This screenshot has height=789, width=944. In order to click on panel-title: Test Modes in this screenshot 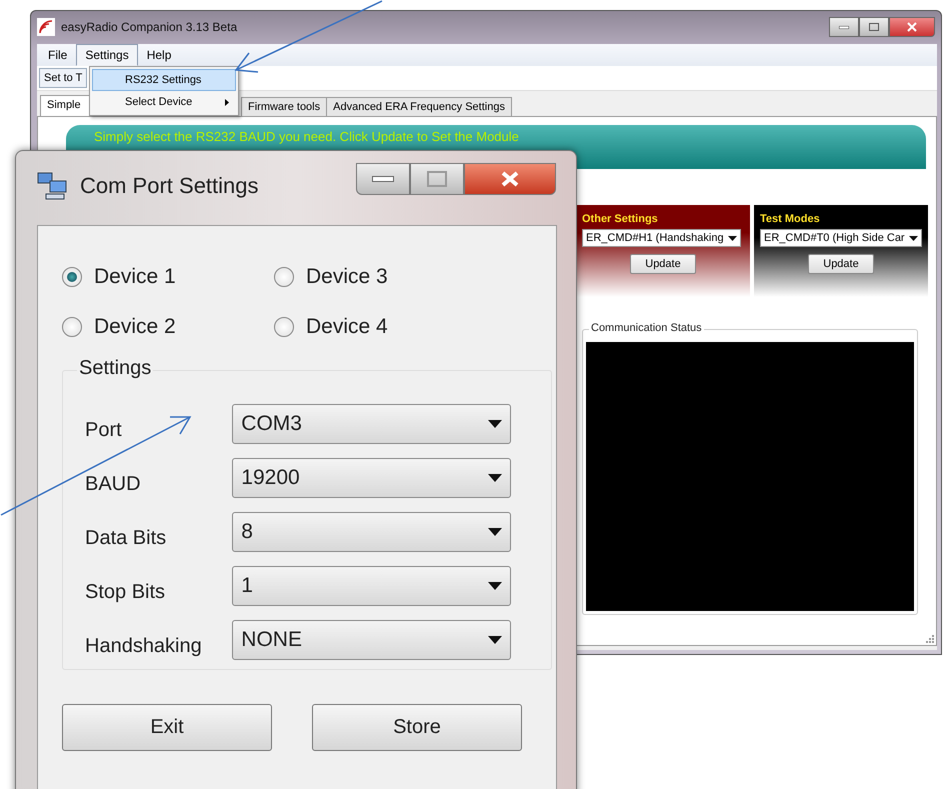, I will do `click(790, 219)`.